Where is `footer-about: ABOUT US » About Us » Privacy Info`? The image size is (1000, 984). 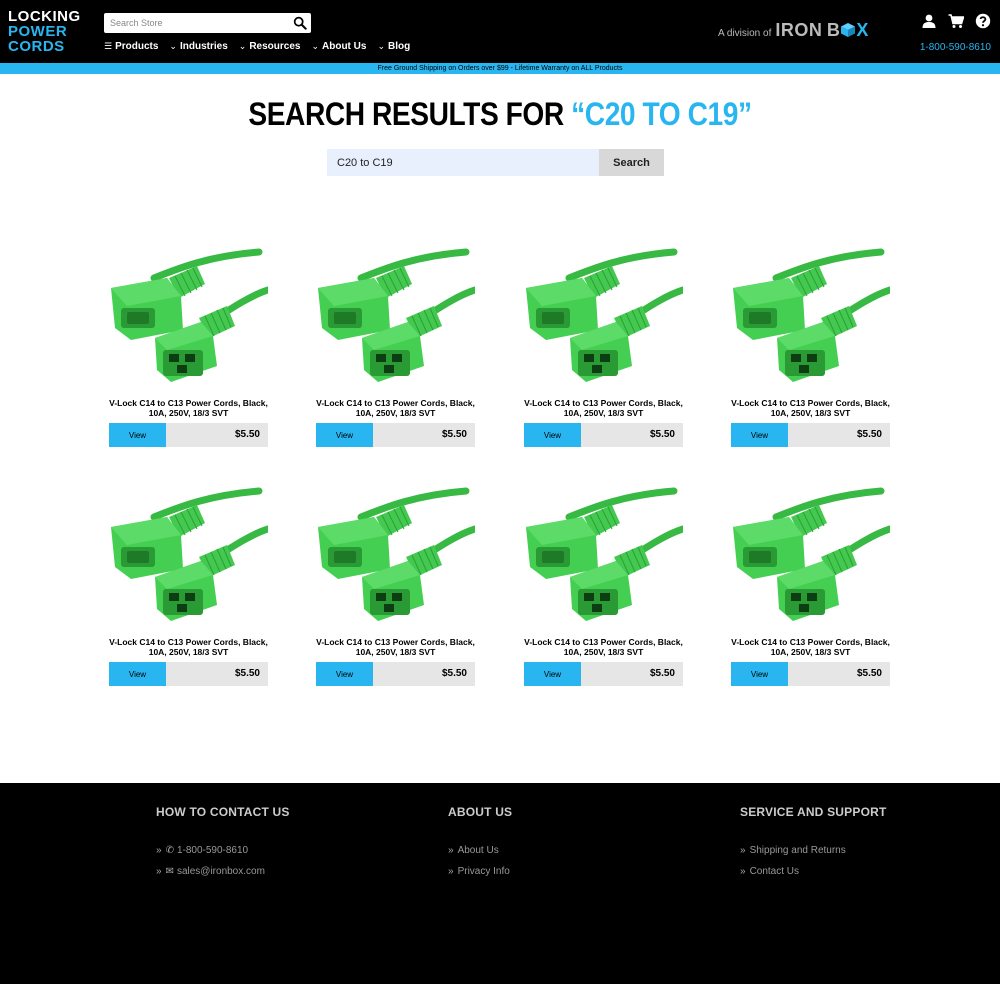
footer-about: ABOUT US » About Us » Privacy Info is located at coordinates (480, 845).